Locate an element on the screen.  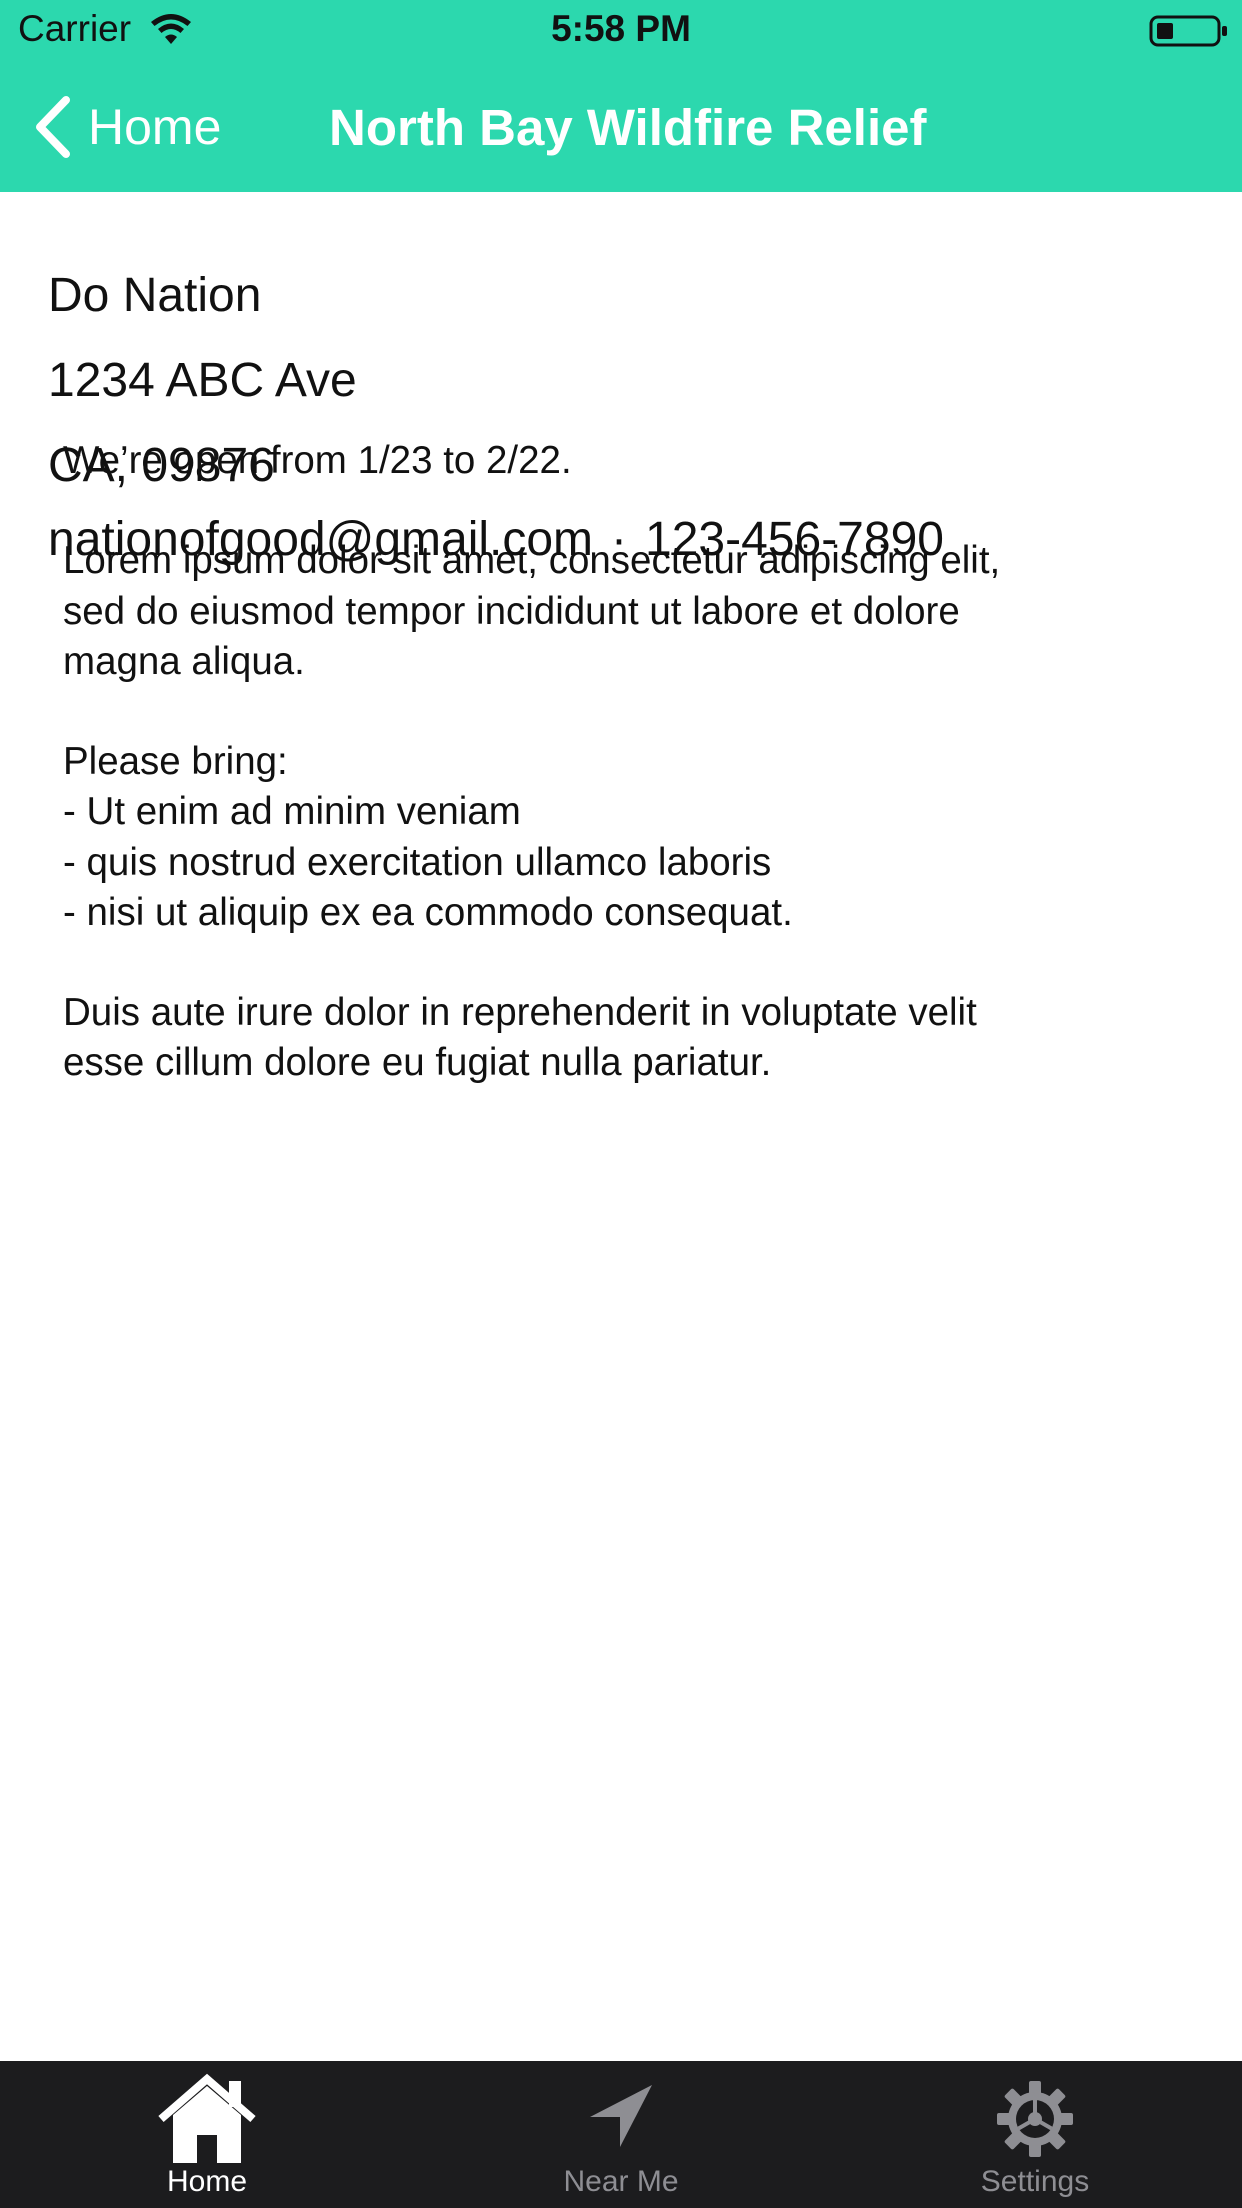
tab-near-me: Near Me is located at coordinates (621, 2134).